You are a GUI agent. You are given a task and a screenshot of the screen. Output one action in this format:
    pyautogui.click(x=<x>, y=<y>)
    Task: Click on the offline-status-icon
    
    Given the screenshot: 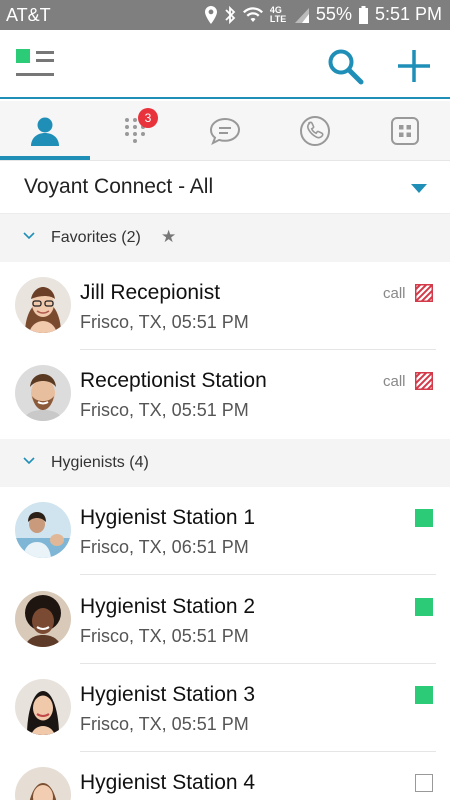 What is the action you would take?
    pyautogui.click(x=424, y=783)
    